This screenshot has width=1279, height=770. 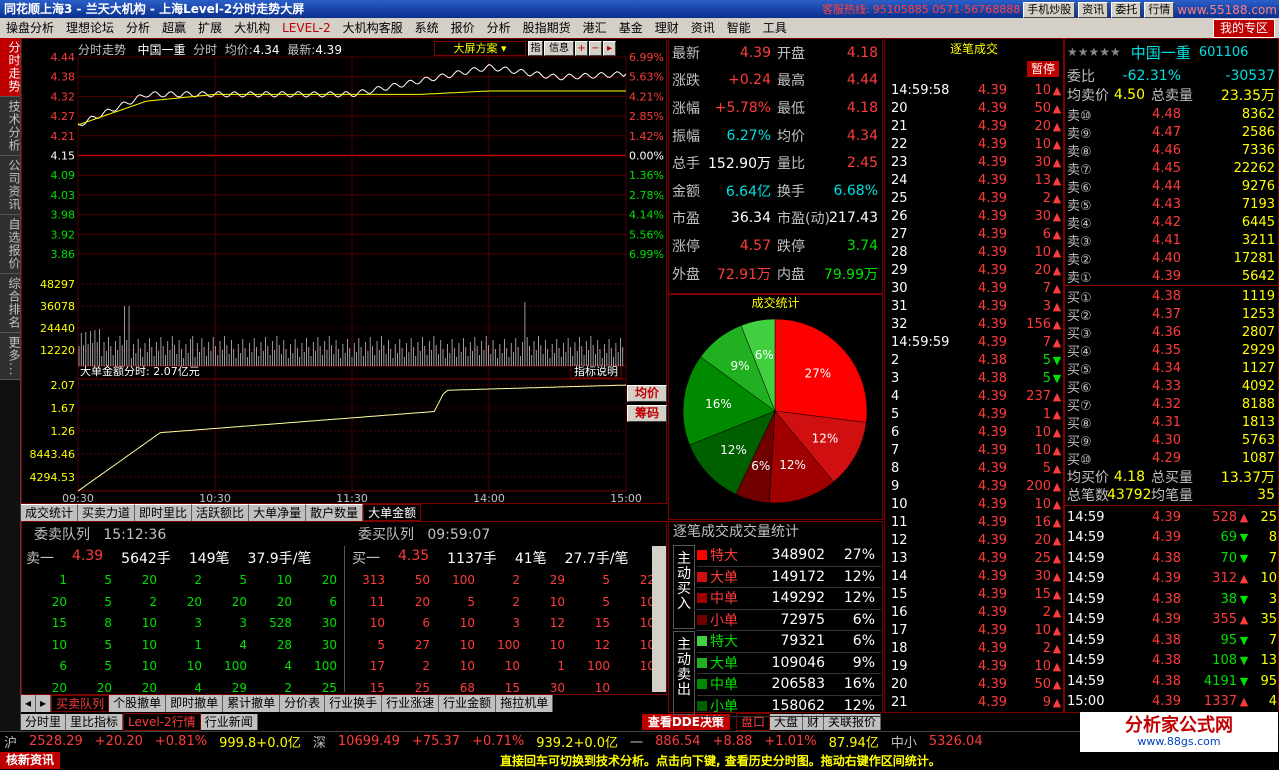 What do you see at coordinates (1171, 458) in the screenshot?
I see `bid-row: 买⑩ 4.29 1087` at bounding box center [1171, 458].